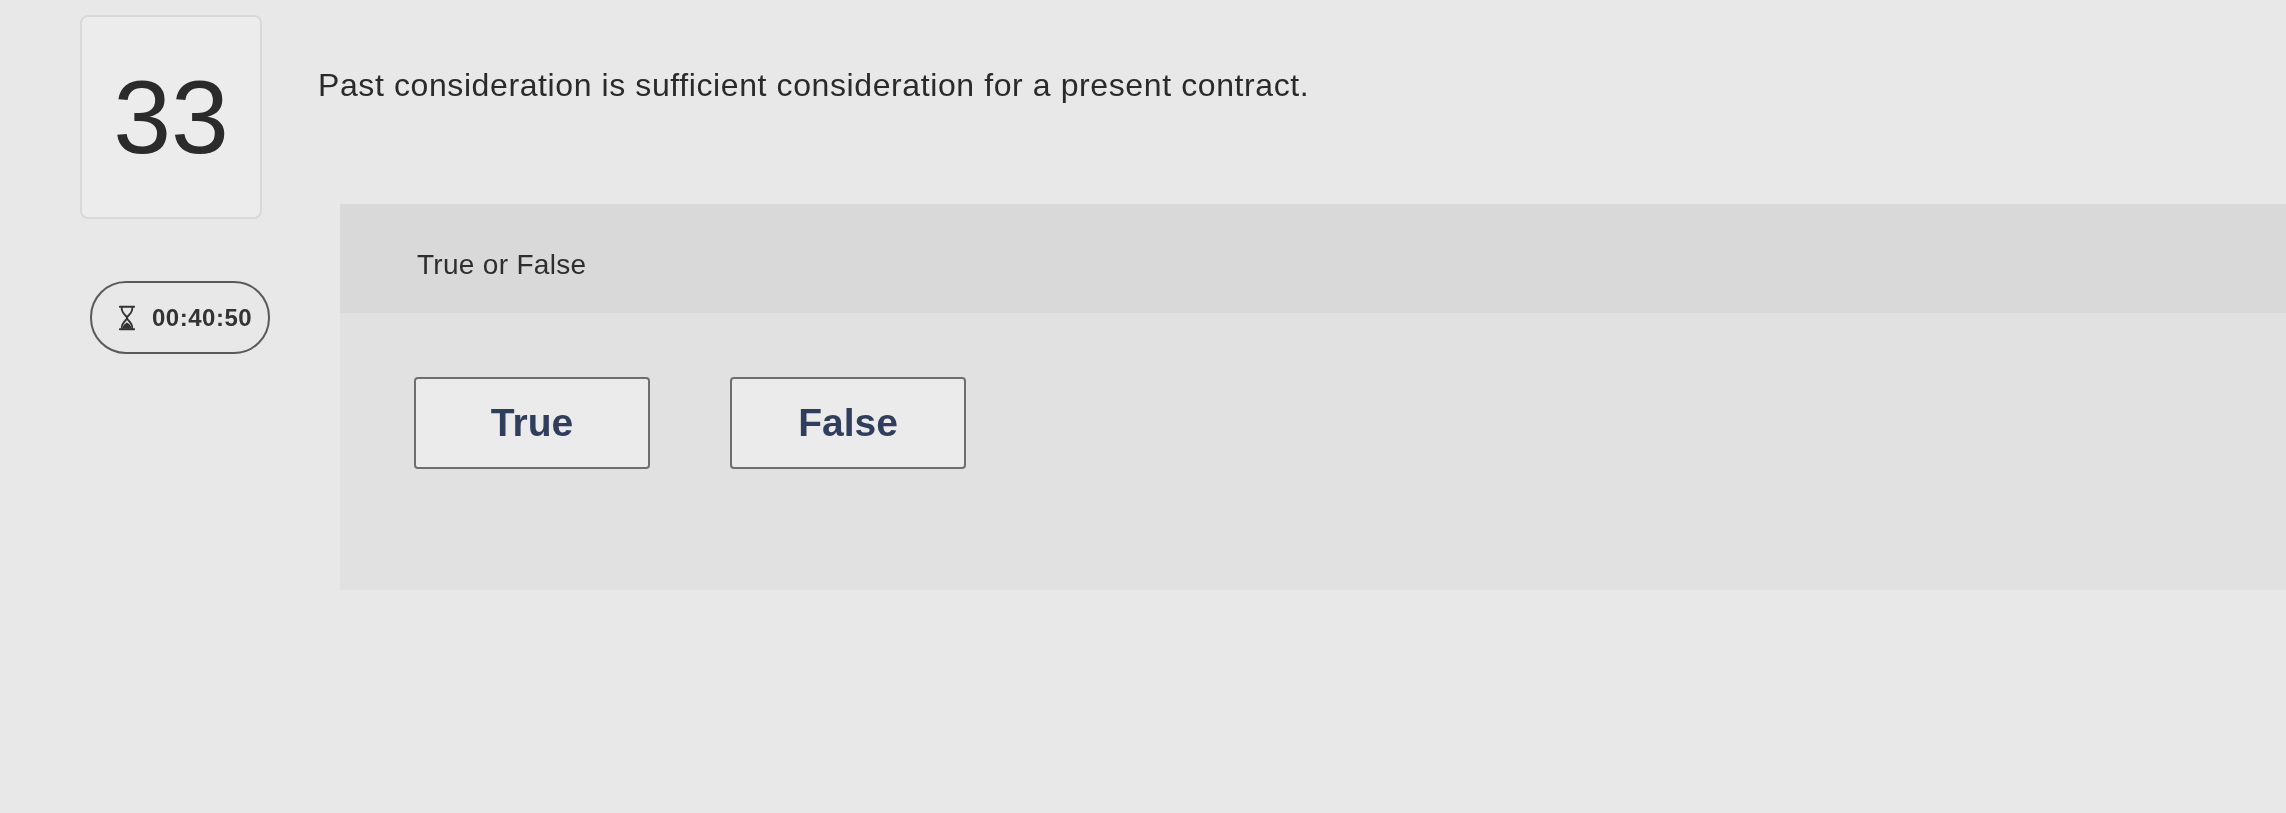 The height and width of the screenshot is (813, 2286). Describe the element at coordinates (171, 117) in the screenshot. I see `question-number: 33` at that location.